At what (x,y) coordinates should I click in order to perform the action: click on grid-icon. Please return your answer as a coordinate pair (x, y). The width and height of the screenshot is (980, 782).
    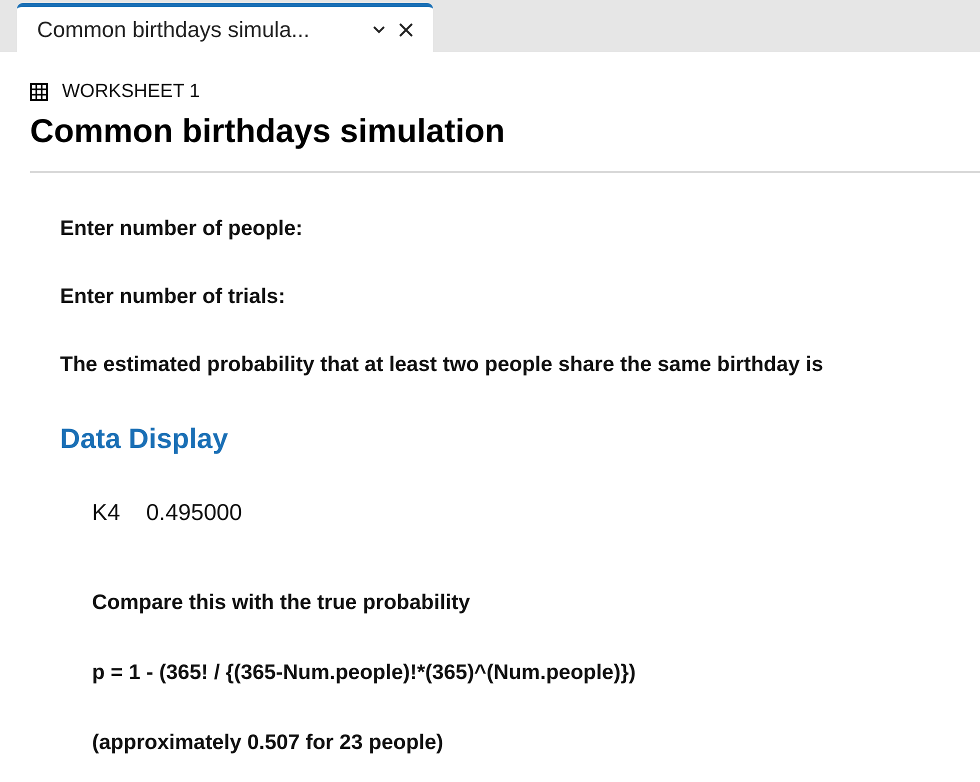
    Looking at the image, I should click on (39, 92).